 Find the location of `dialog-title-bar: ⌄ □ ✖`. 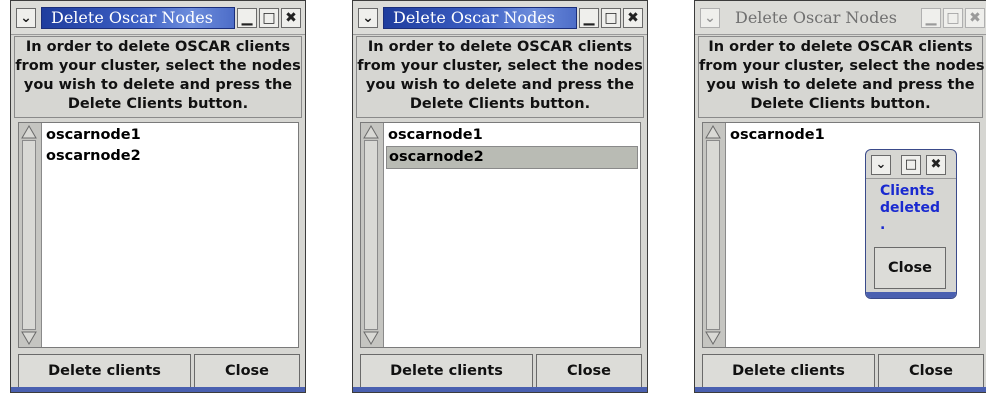

dialog-title-bar: ⌄ □ ✖ is located at coordinates (911, 164).